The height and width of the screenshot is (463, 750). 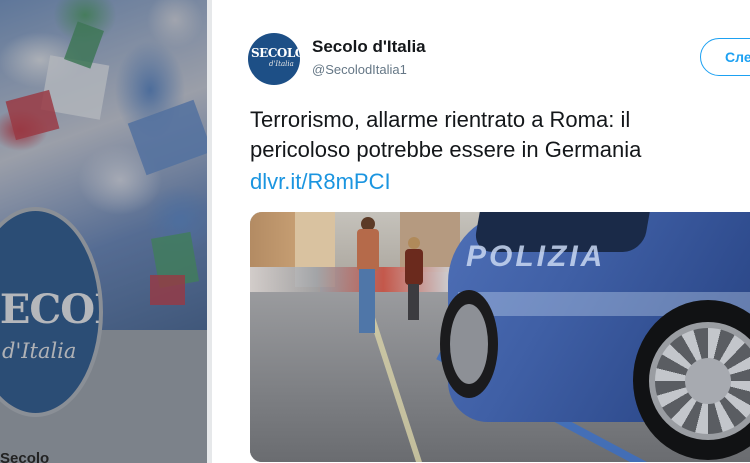 I want to click on follow-button: Следить, so click(x=725, y=57).